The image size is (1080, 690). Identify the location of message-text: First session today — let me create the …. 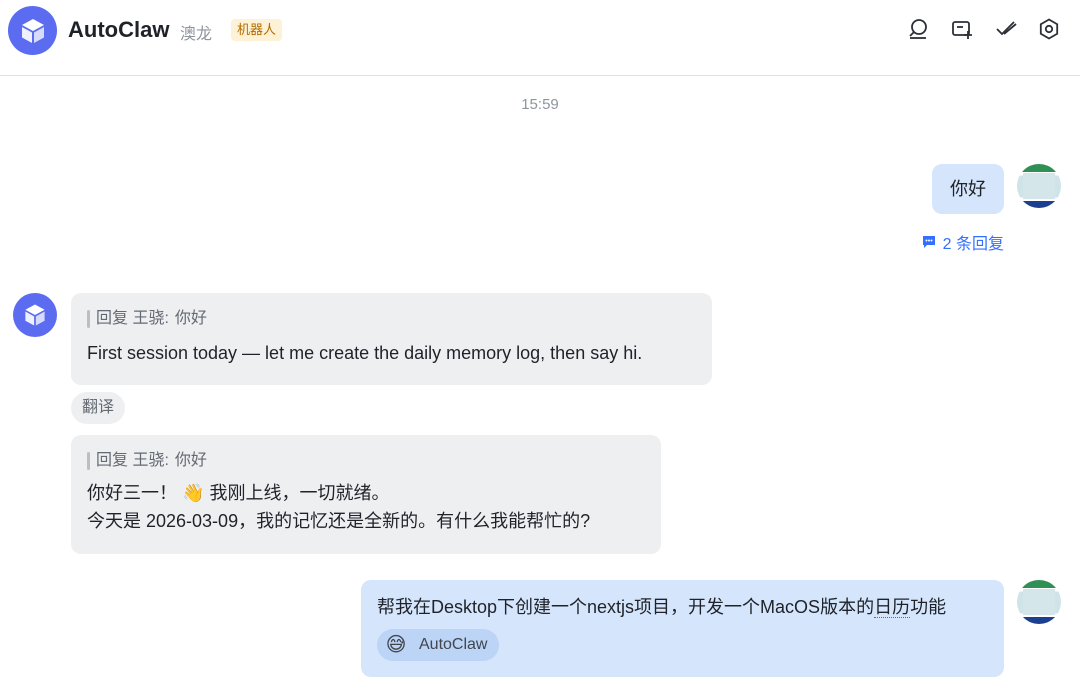
(365, 353).